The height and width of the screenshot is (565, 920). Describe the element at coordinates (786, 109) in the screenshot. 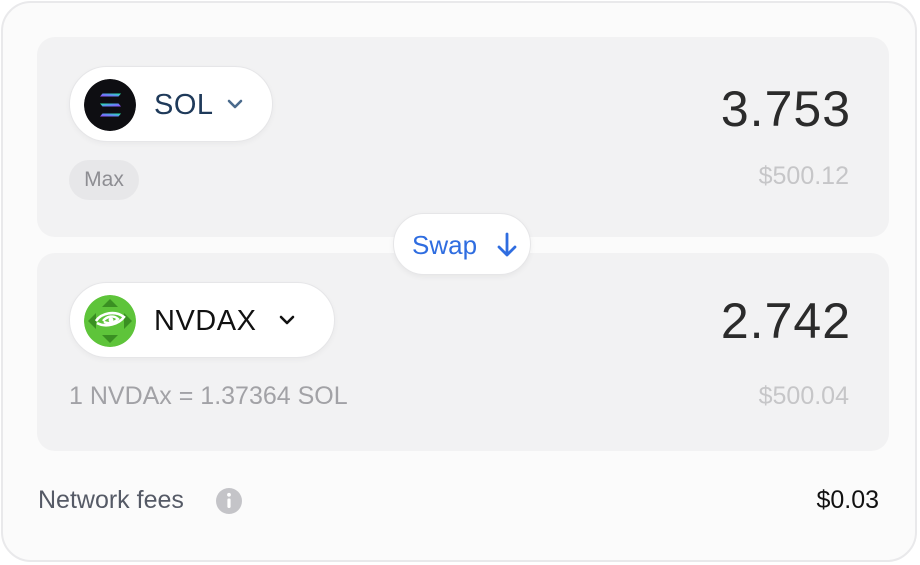

I see `from-amount-input: 3.753` at that location.